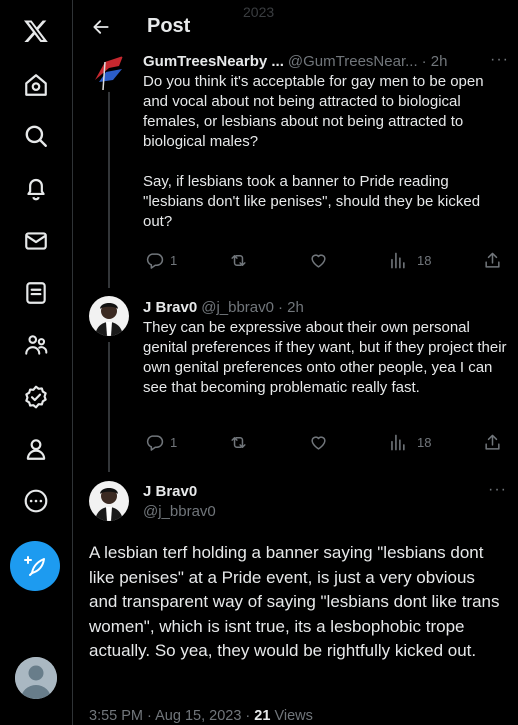 Image resolution: width=518 pixels, height=725 pixels. Describe the element at coordinates (326, 307) in the screenshot. I see `post-header: J Brav0 @j_bbrav0 · 2h` at that location.